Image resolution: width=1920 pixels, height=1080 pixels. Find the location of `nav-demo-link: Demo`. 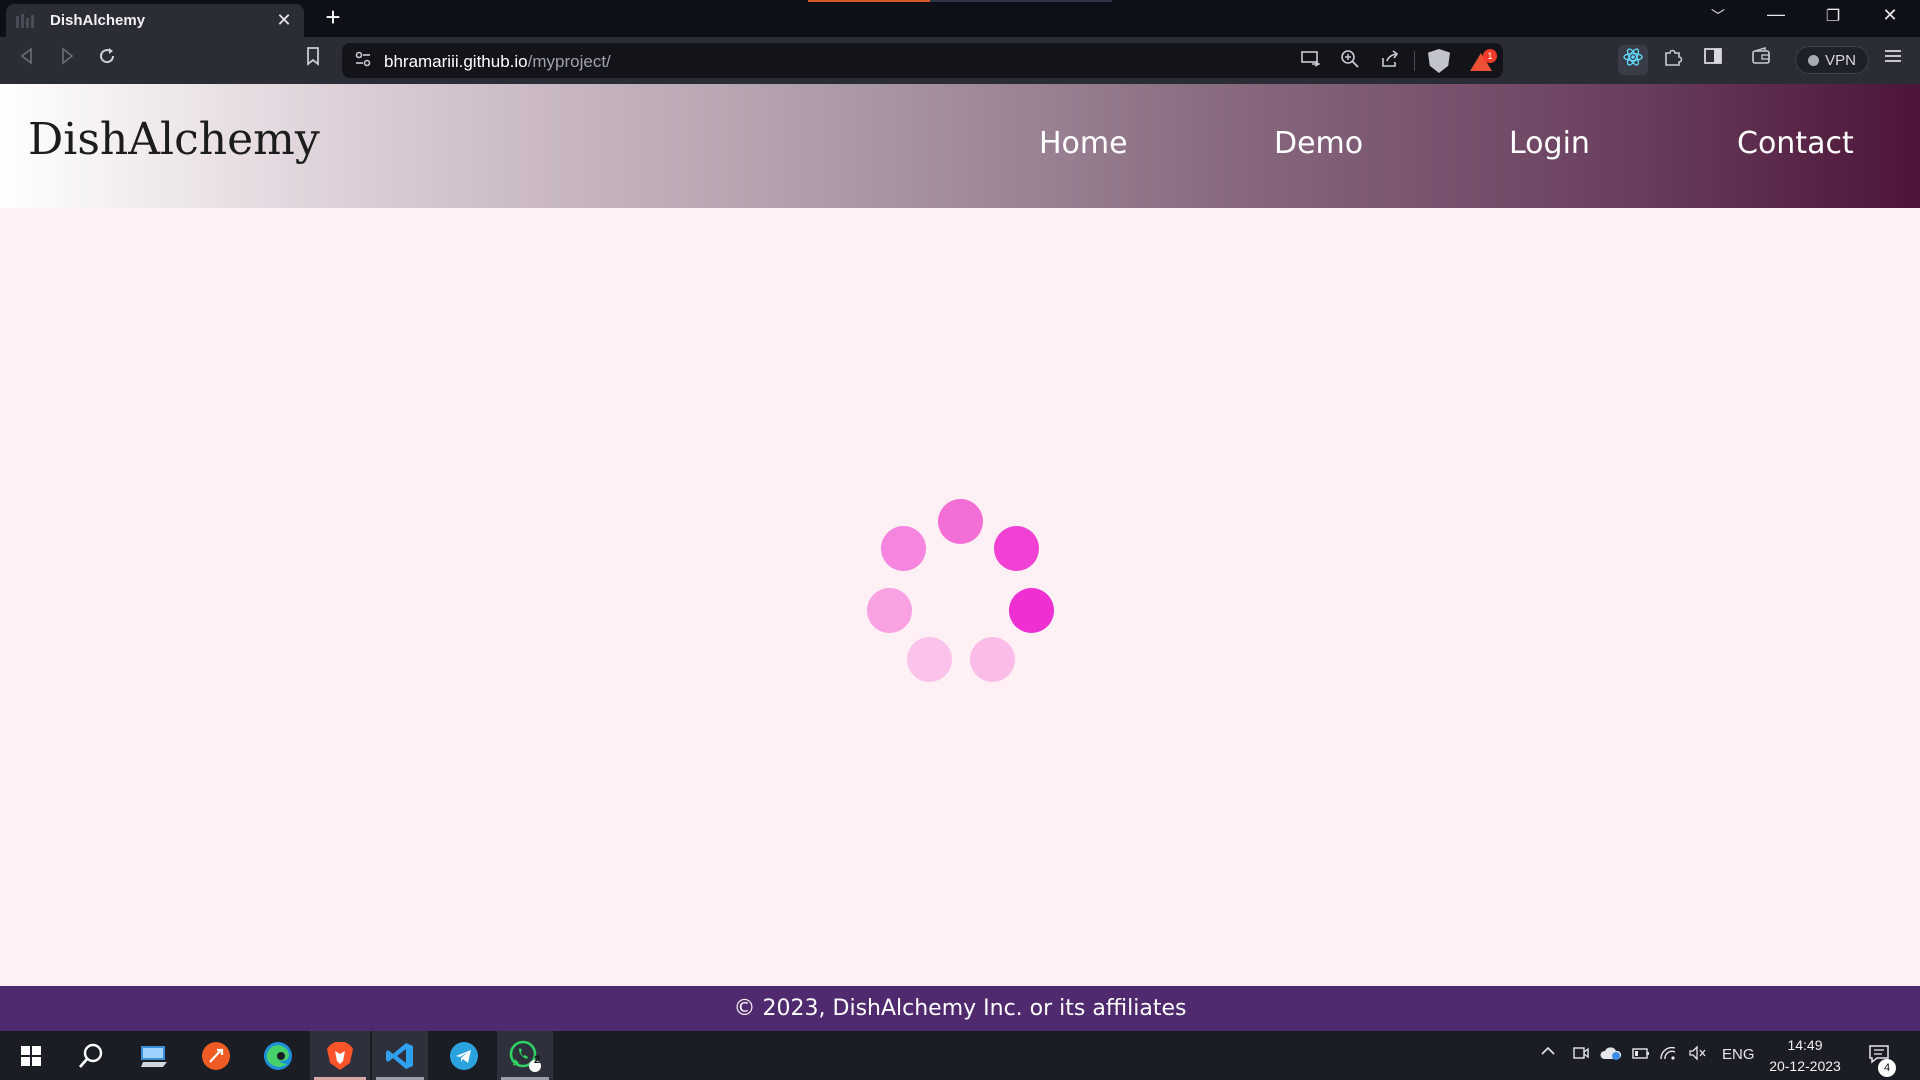

nav-demo-link: Demo is located at coordinates (1318, 143).